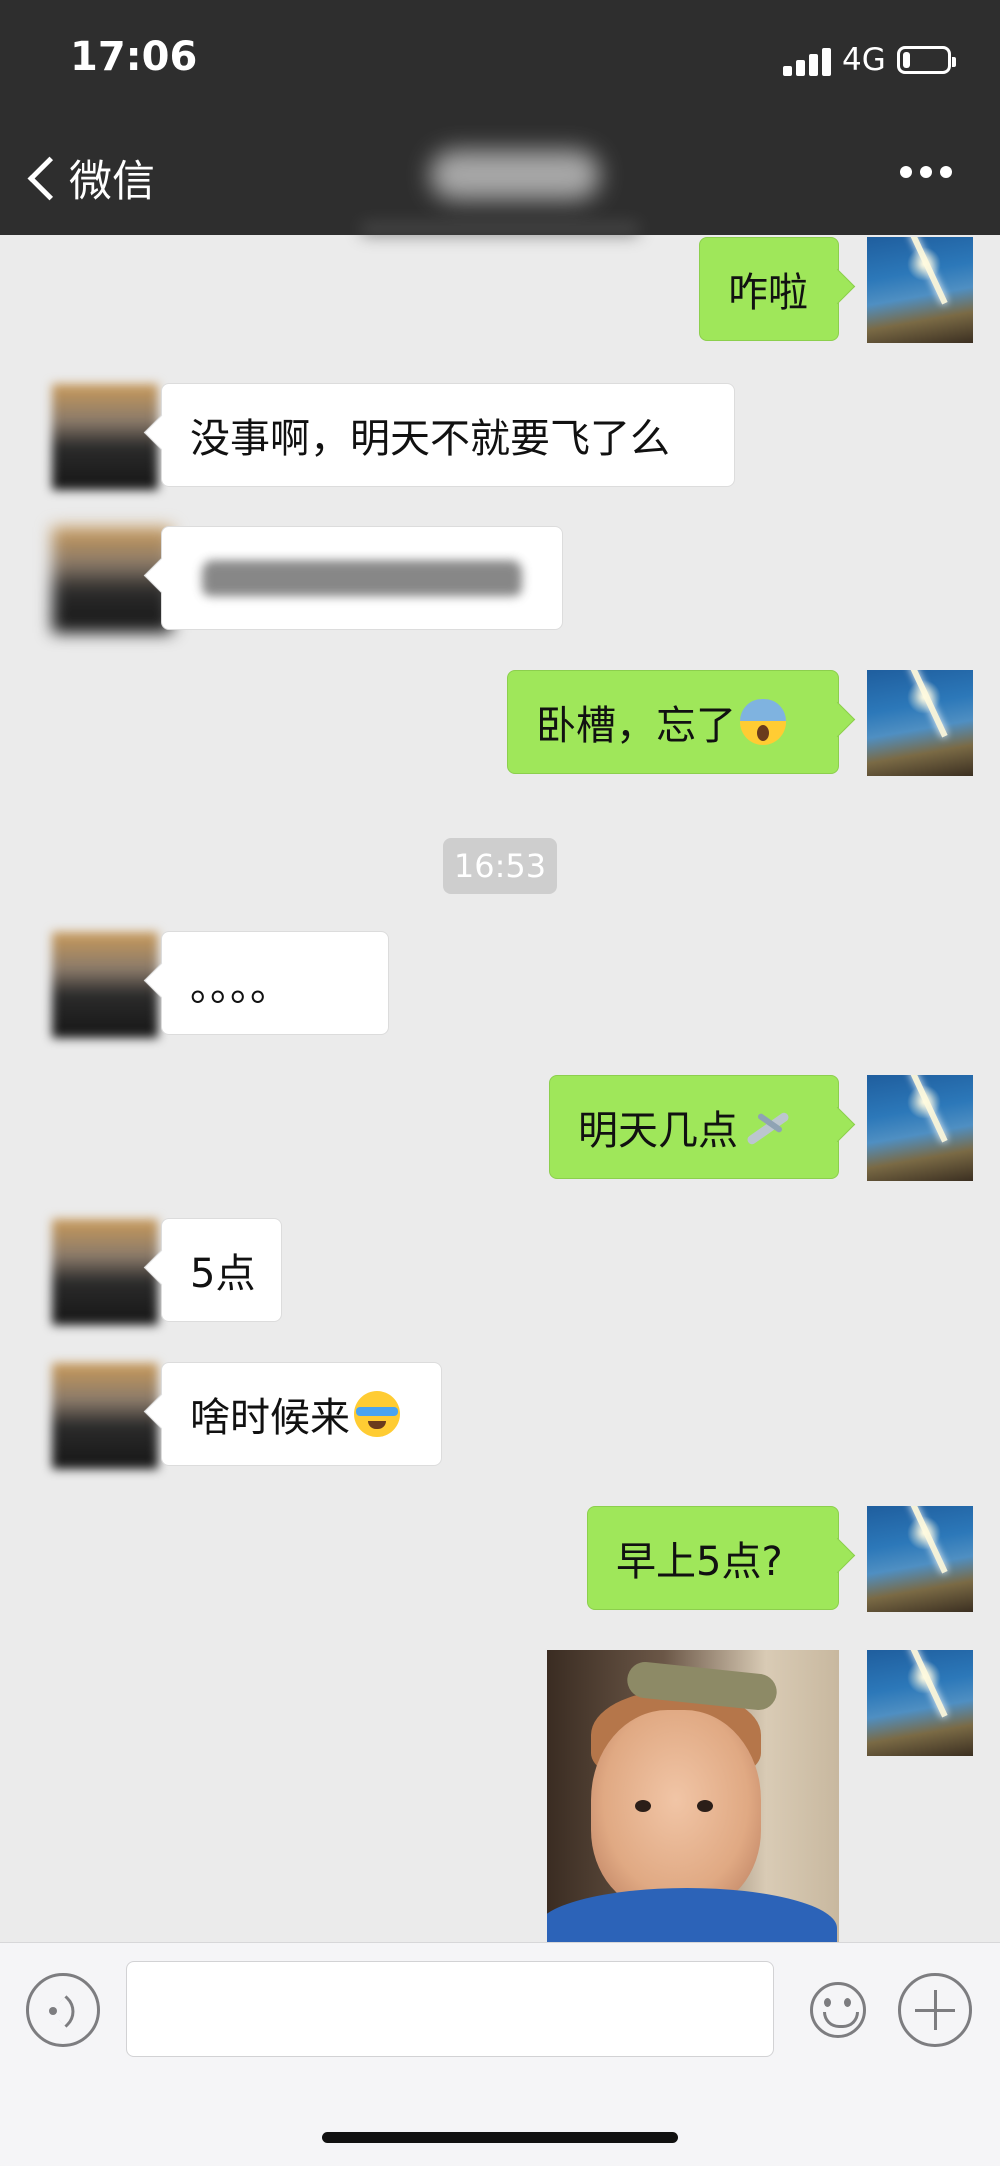  I want to click on signal-strength-icon, so click(808, 61).